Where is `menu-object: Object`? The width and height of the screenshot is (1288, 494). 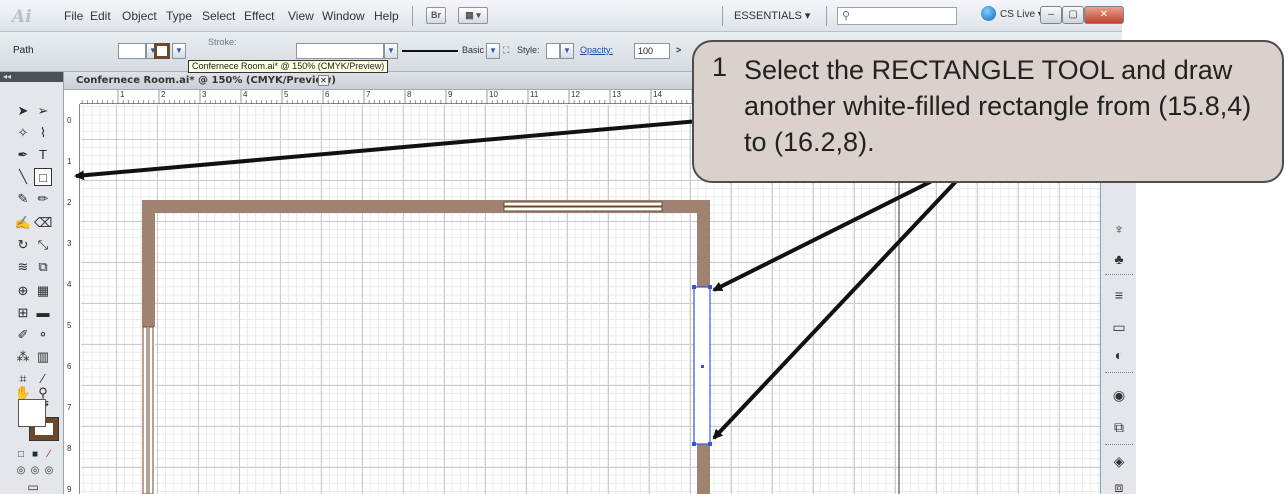
menu-object: Object is located at coordinates (139, 16).